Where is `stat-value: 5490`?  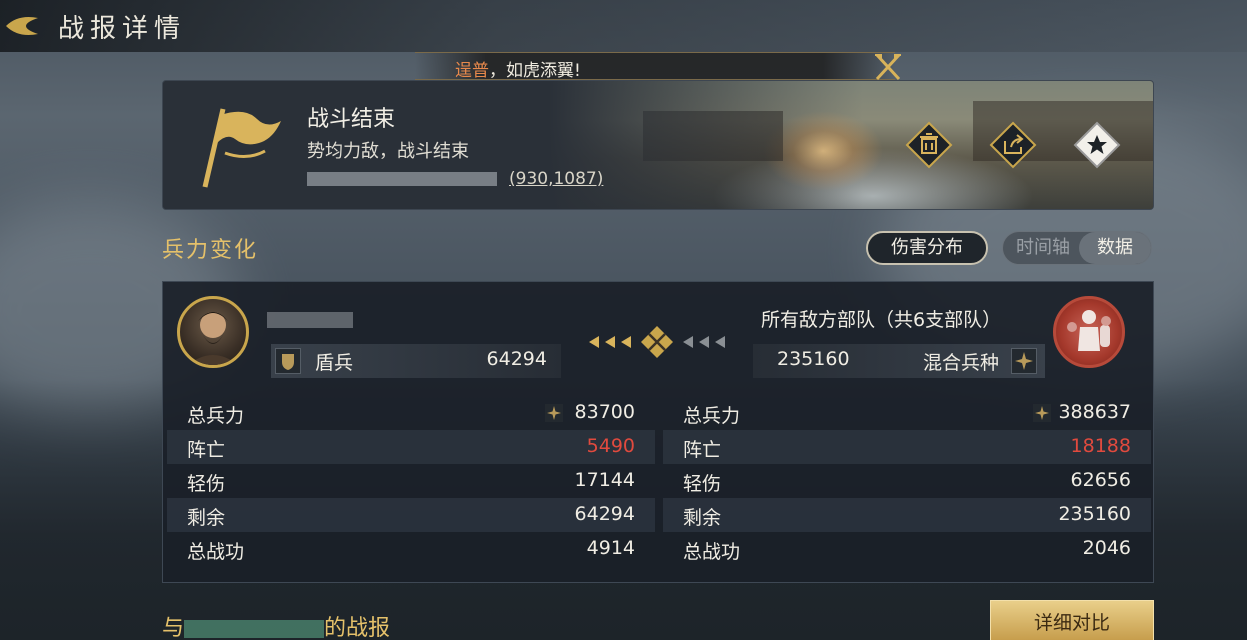 stat-value: 5490 is located at coordinates (610, 446).